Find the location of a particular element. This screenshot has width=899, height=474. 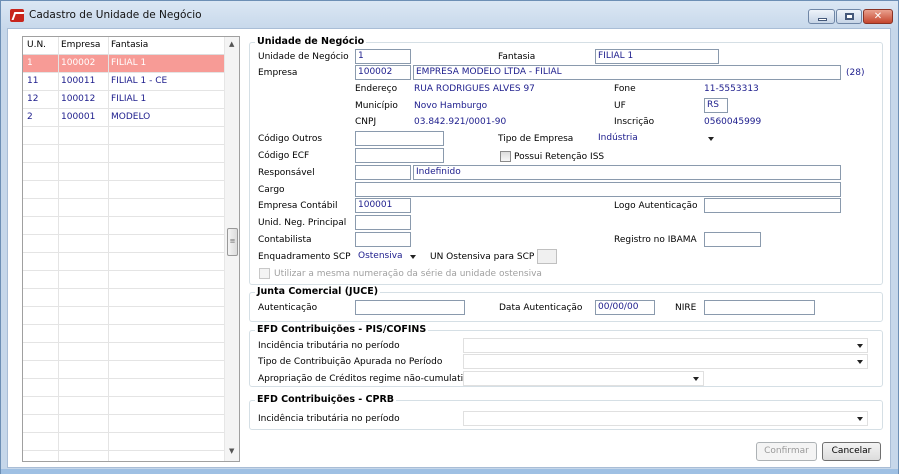

confirmar-button: Confirmar is located at coordinates (786, 451).